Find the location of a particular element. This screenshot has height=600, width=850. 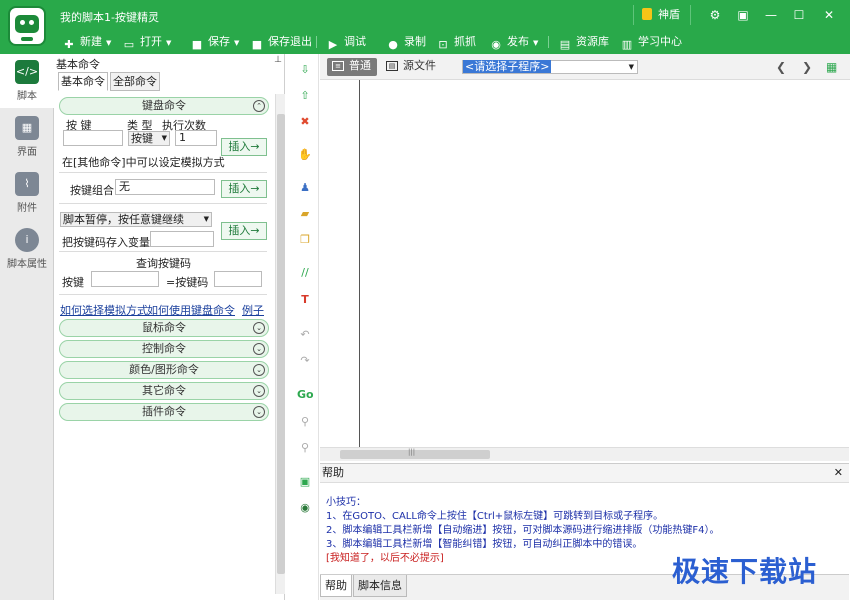

find-icon: ⚲ is located at coordinates (305, 422).